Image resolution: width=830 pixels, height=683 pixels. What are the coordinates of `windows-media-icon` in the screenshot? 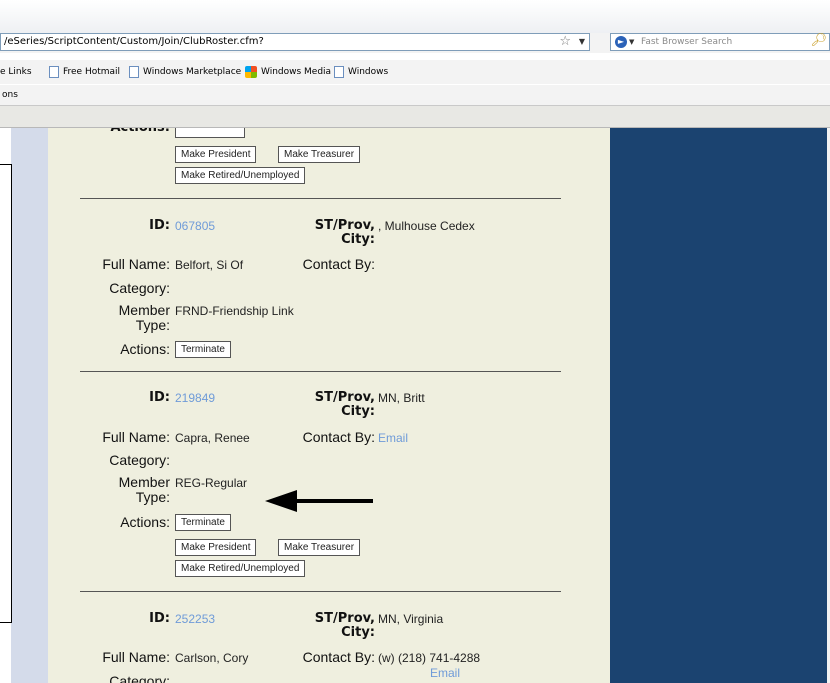 It's located at (251, 72).